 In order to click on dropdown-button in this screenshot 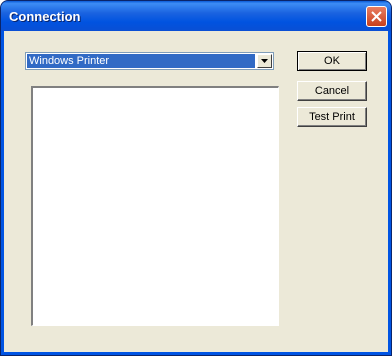, I will do `click(264, 61)`.